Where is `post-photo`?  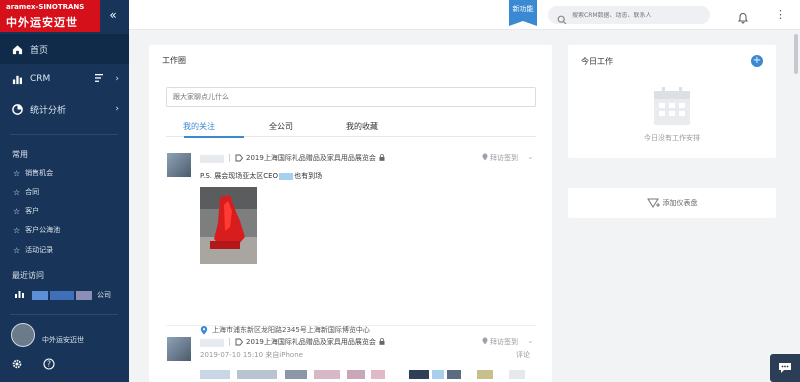
post-photo is located at coordinates (228, 225).